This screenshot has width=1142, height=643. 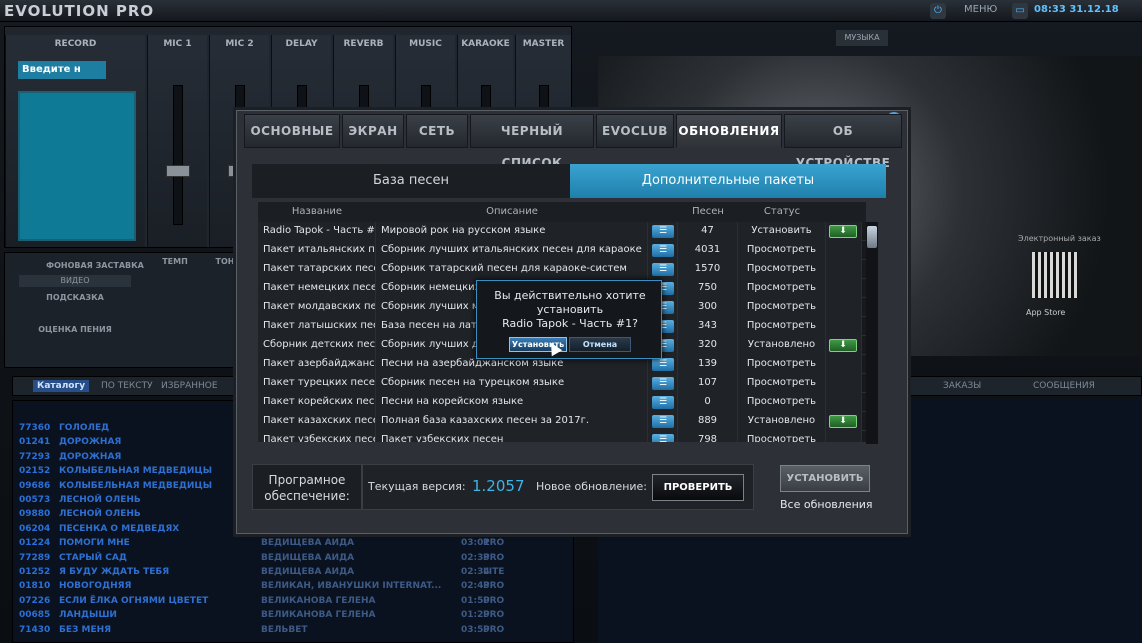 What do you see at coordinates (136, 471) in the screenshot?
I see `song-title: КОЛЫБЕЛЬНАЯ МЕДВЕДИЦЫ` at bounding box center [136, 471].